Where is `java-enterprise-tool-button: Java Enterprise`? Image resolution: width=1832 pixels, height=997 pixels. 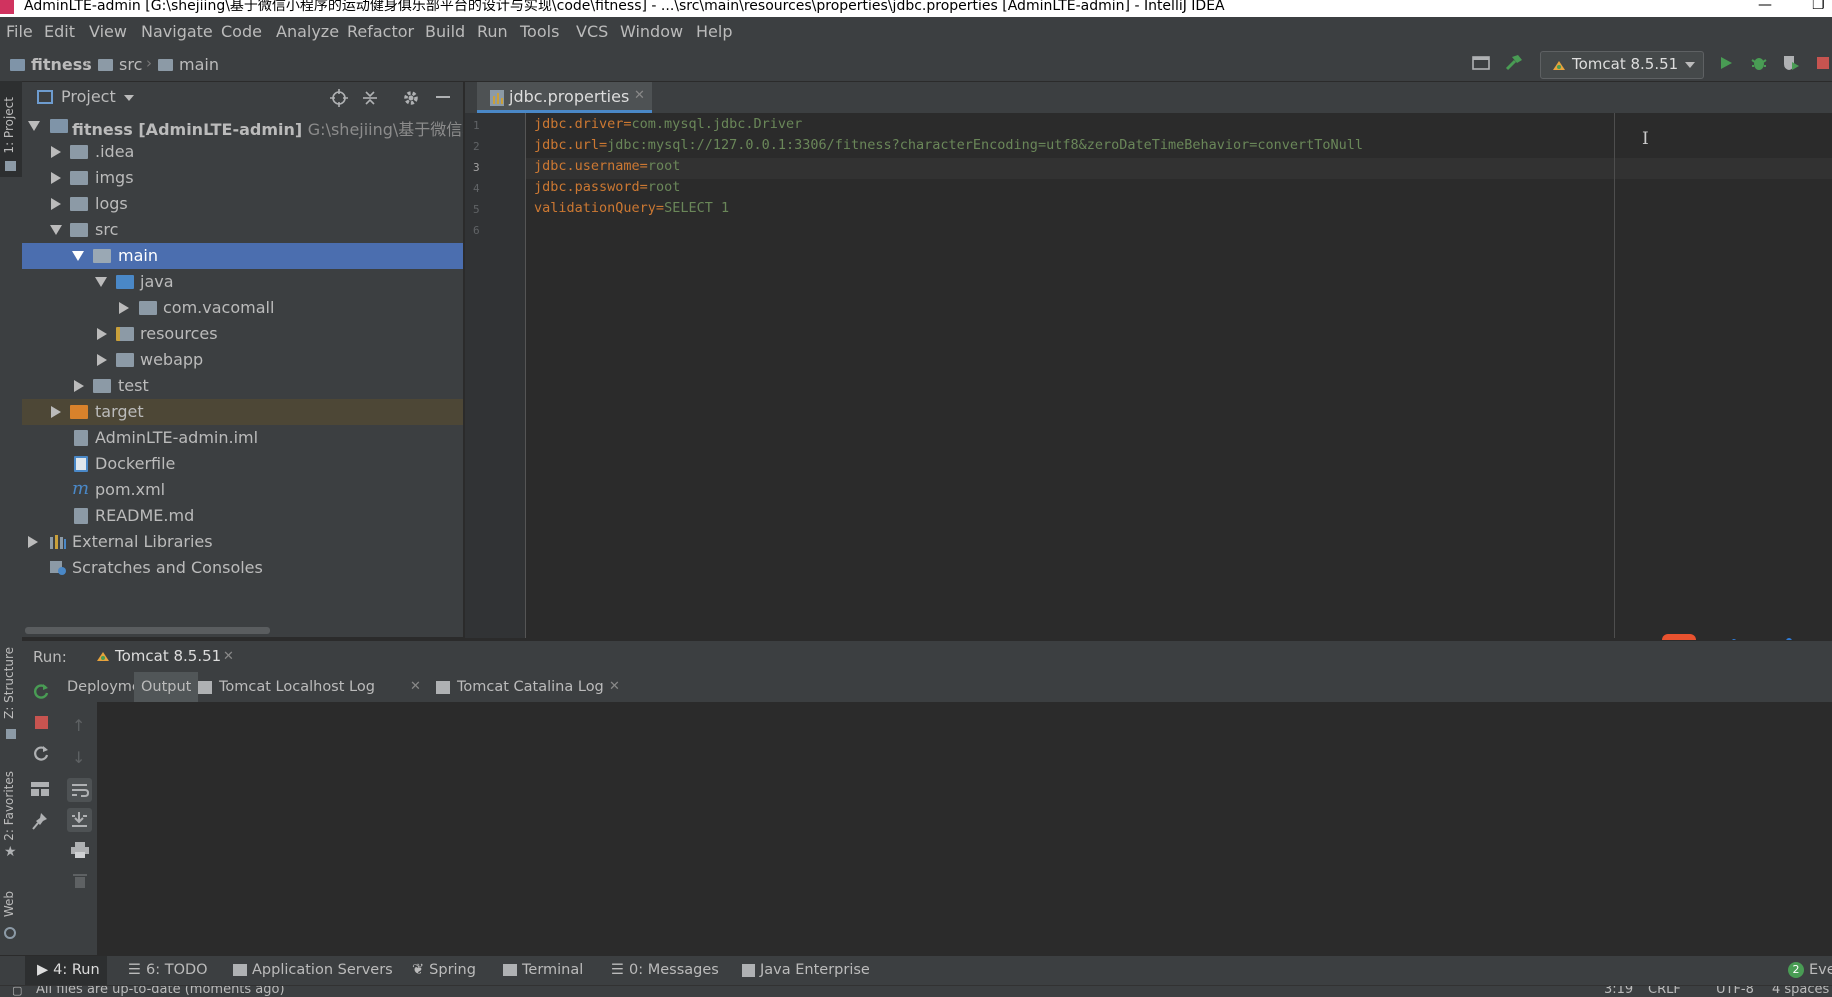
java-enterprise-tool-button: Java Enterprise is located at coordinates (806, 970).